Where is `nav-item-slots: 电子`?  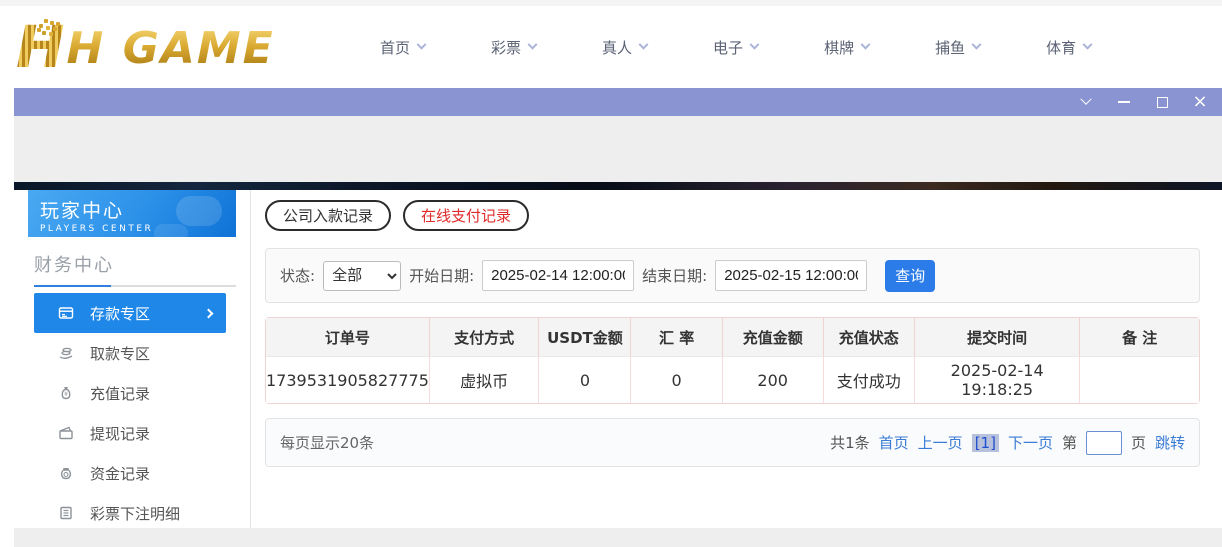
nav-item-slots: 电子 is located at coordinates (736, 47).